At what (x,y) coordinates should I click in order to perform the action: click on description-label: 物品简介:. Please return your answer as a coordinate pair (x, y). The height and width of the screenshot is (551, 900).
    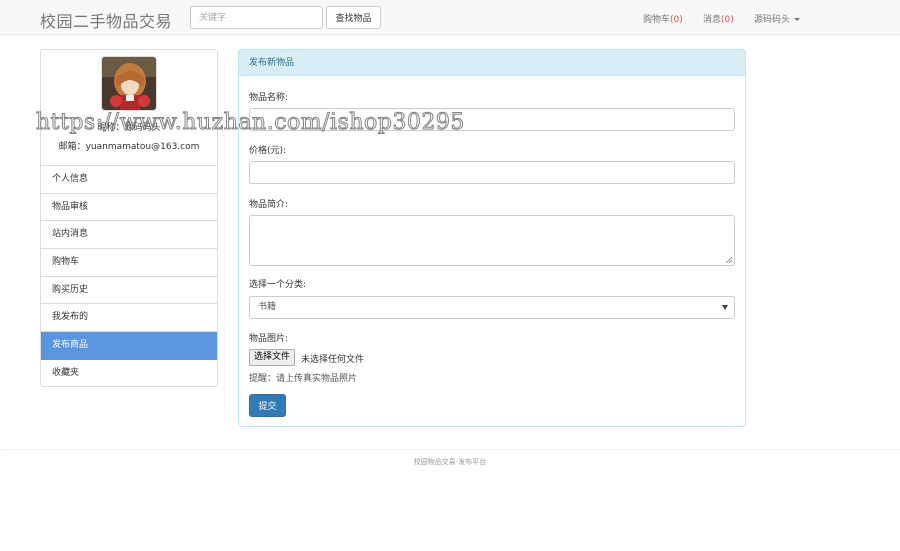
    Looking at the image, I should click on (269, 205).